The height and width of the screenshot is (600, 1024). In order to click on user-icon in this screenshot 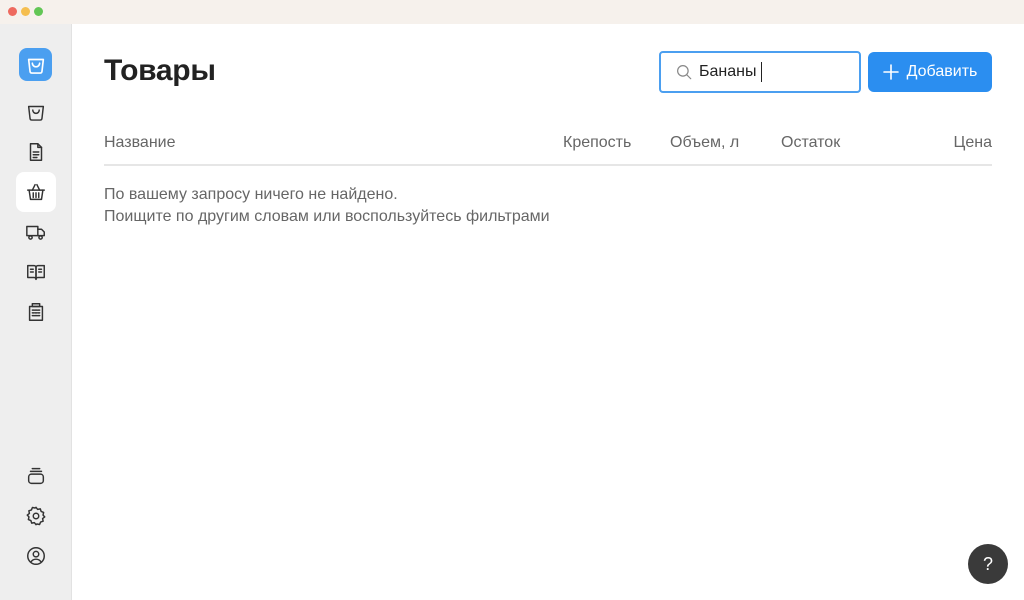, I will do `click(36, 556)`.